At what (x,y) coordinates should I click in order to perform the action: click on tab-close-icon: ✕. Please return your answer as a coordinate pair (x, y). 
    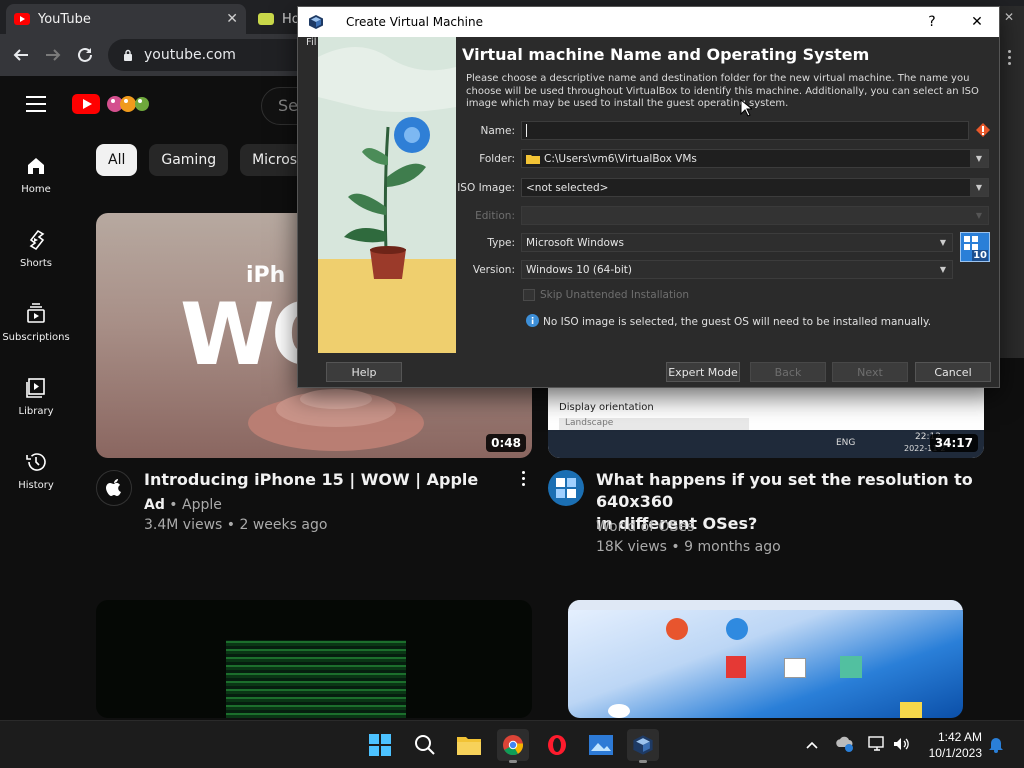
    Looking at the image, I should click on (232, 19).